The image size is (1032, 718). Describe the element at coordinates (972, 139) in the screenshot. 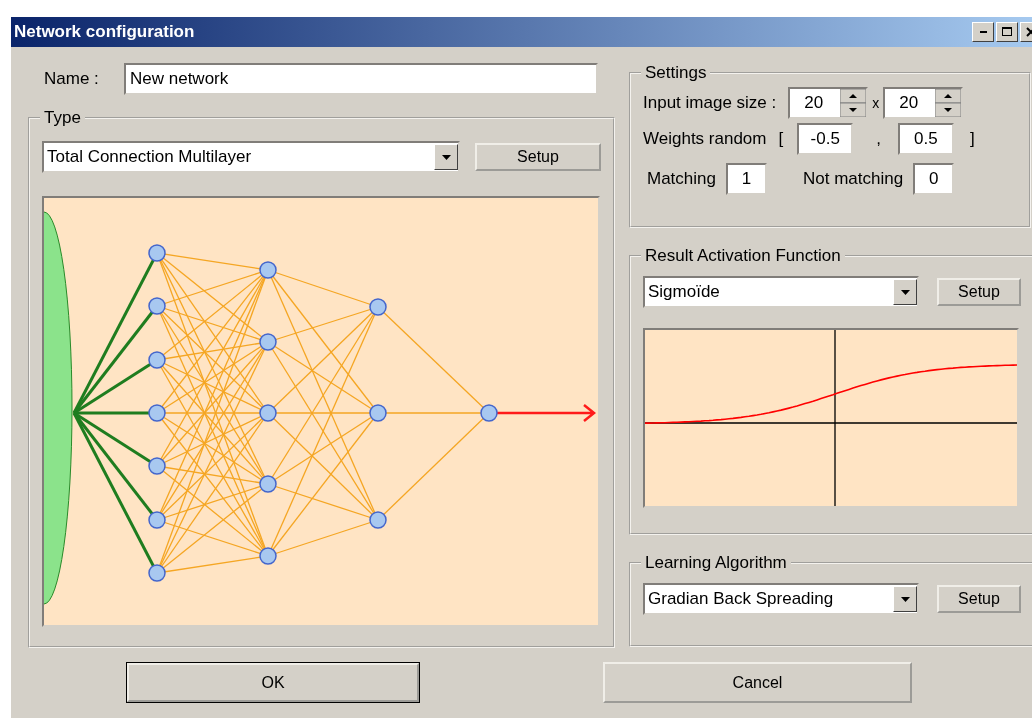

I see `bracket: ]` at that location.